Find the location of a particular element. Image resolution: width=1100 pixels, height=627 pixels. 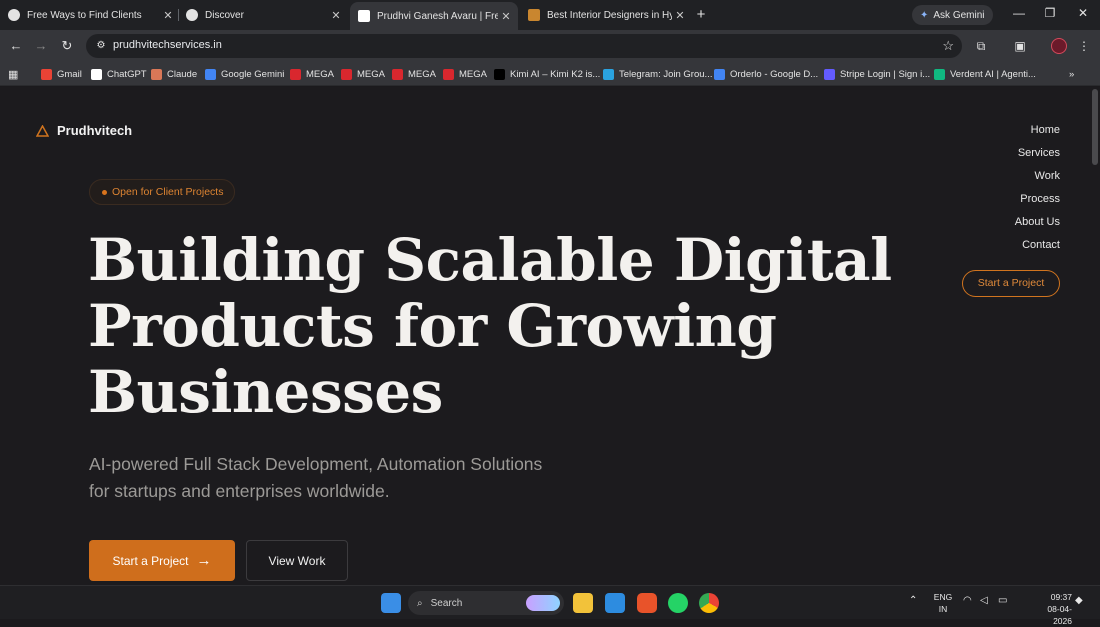

triangle-logo-icon is located at coordinates (364, 16).